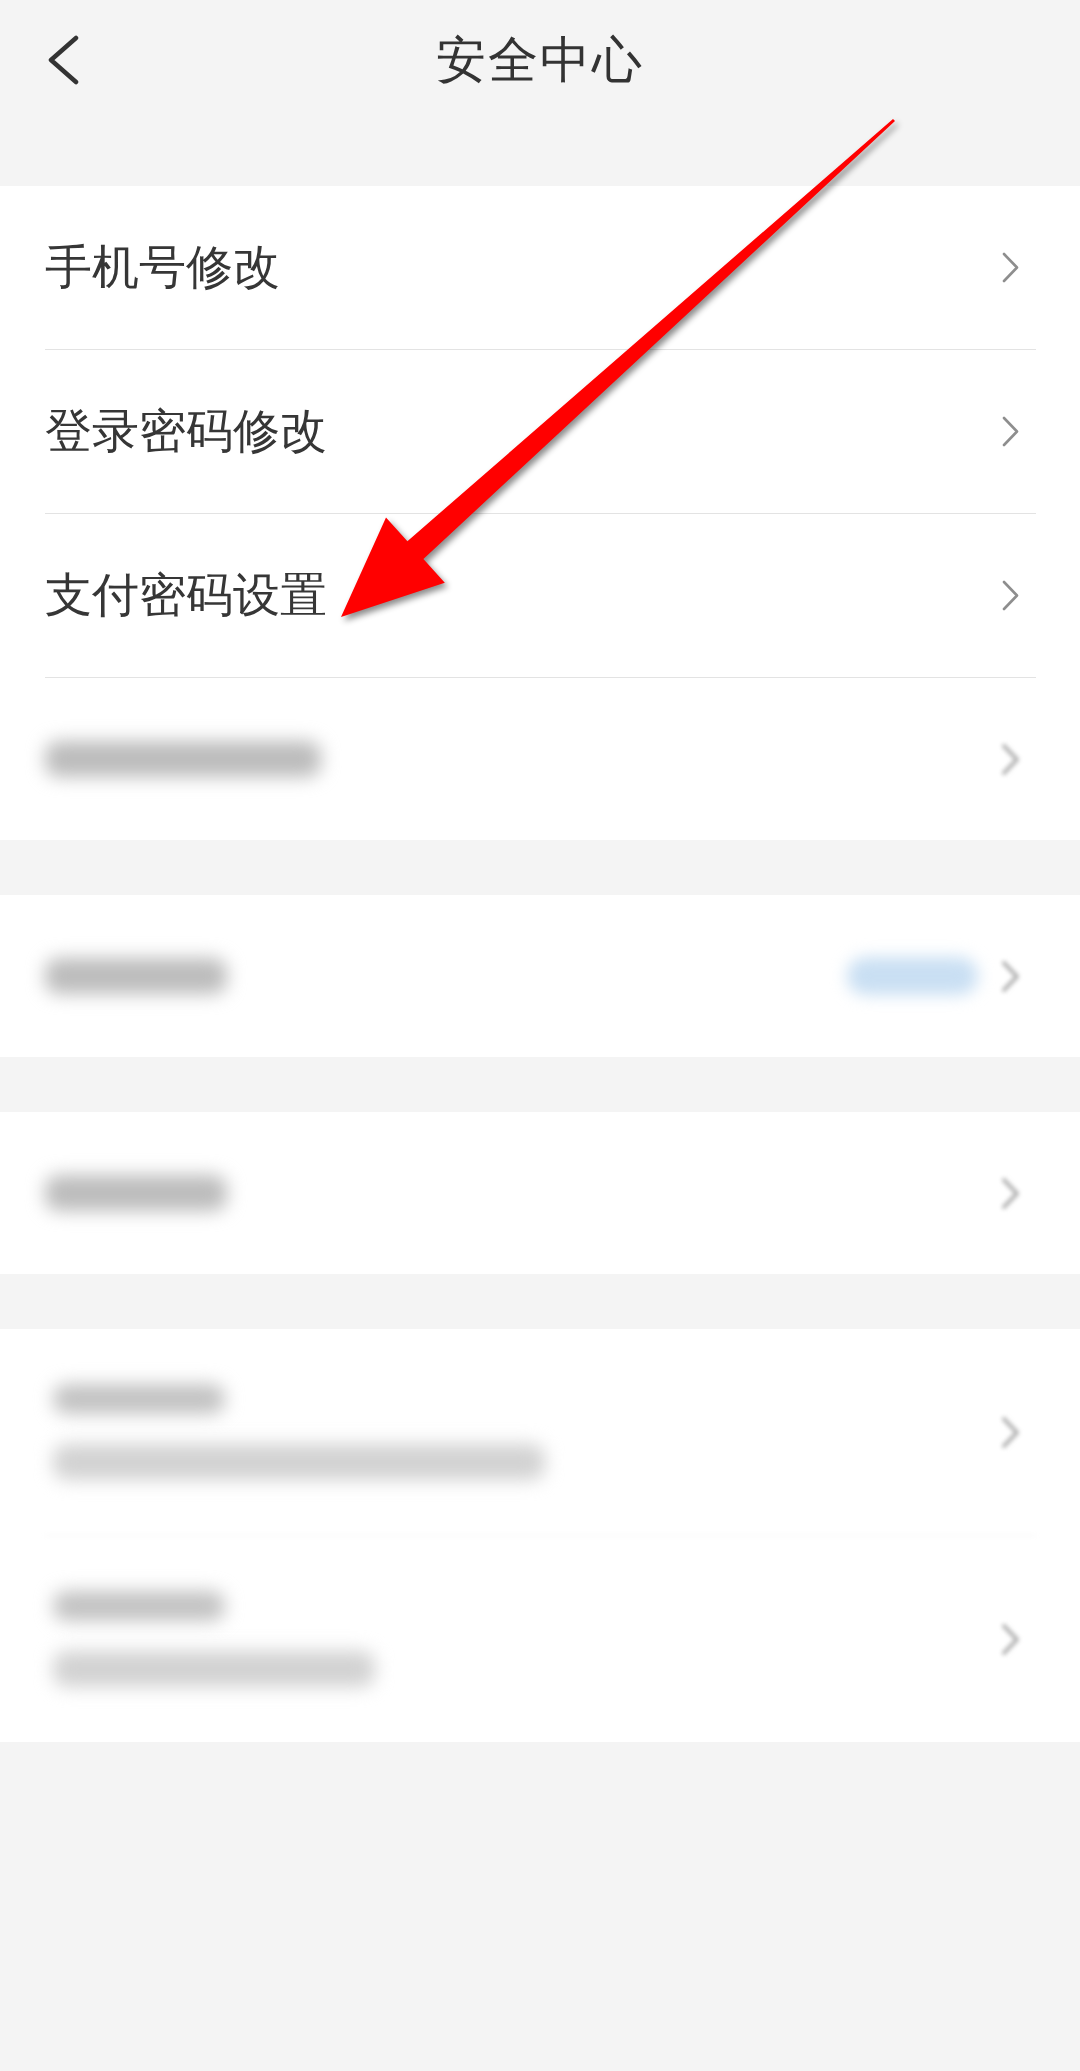 The image size is (1080, 2071). I want to click on menu-item: 支付密码设置, so click(186, 595).